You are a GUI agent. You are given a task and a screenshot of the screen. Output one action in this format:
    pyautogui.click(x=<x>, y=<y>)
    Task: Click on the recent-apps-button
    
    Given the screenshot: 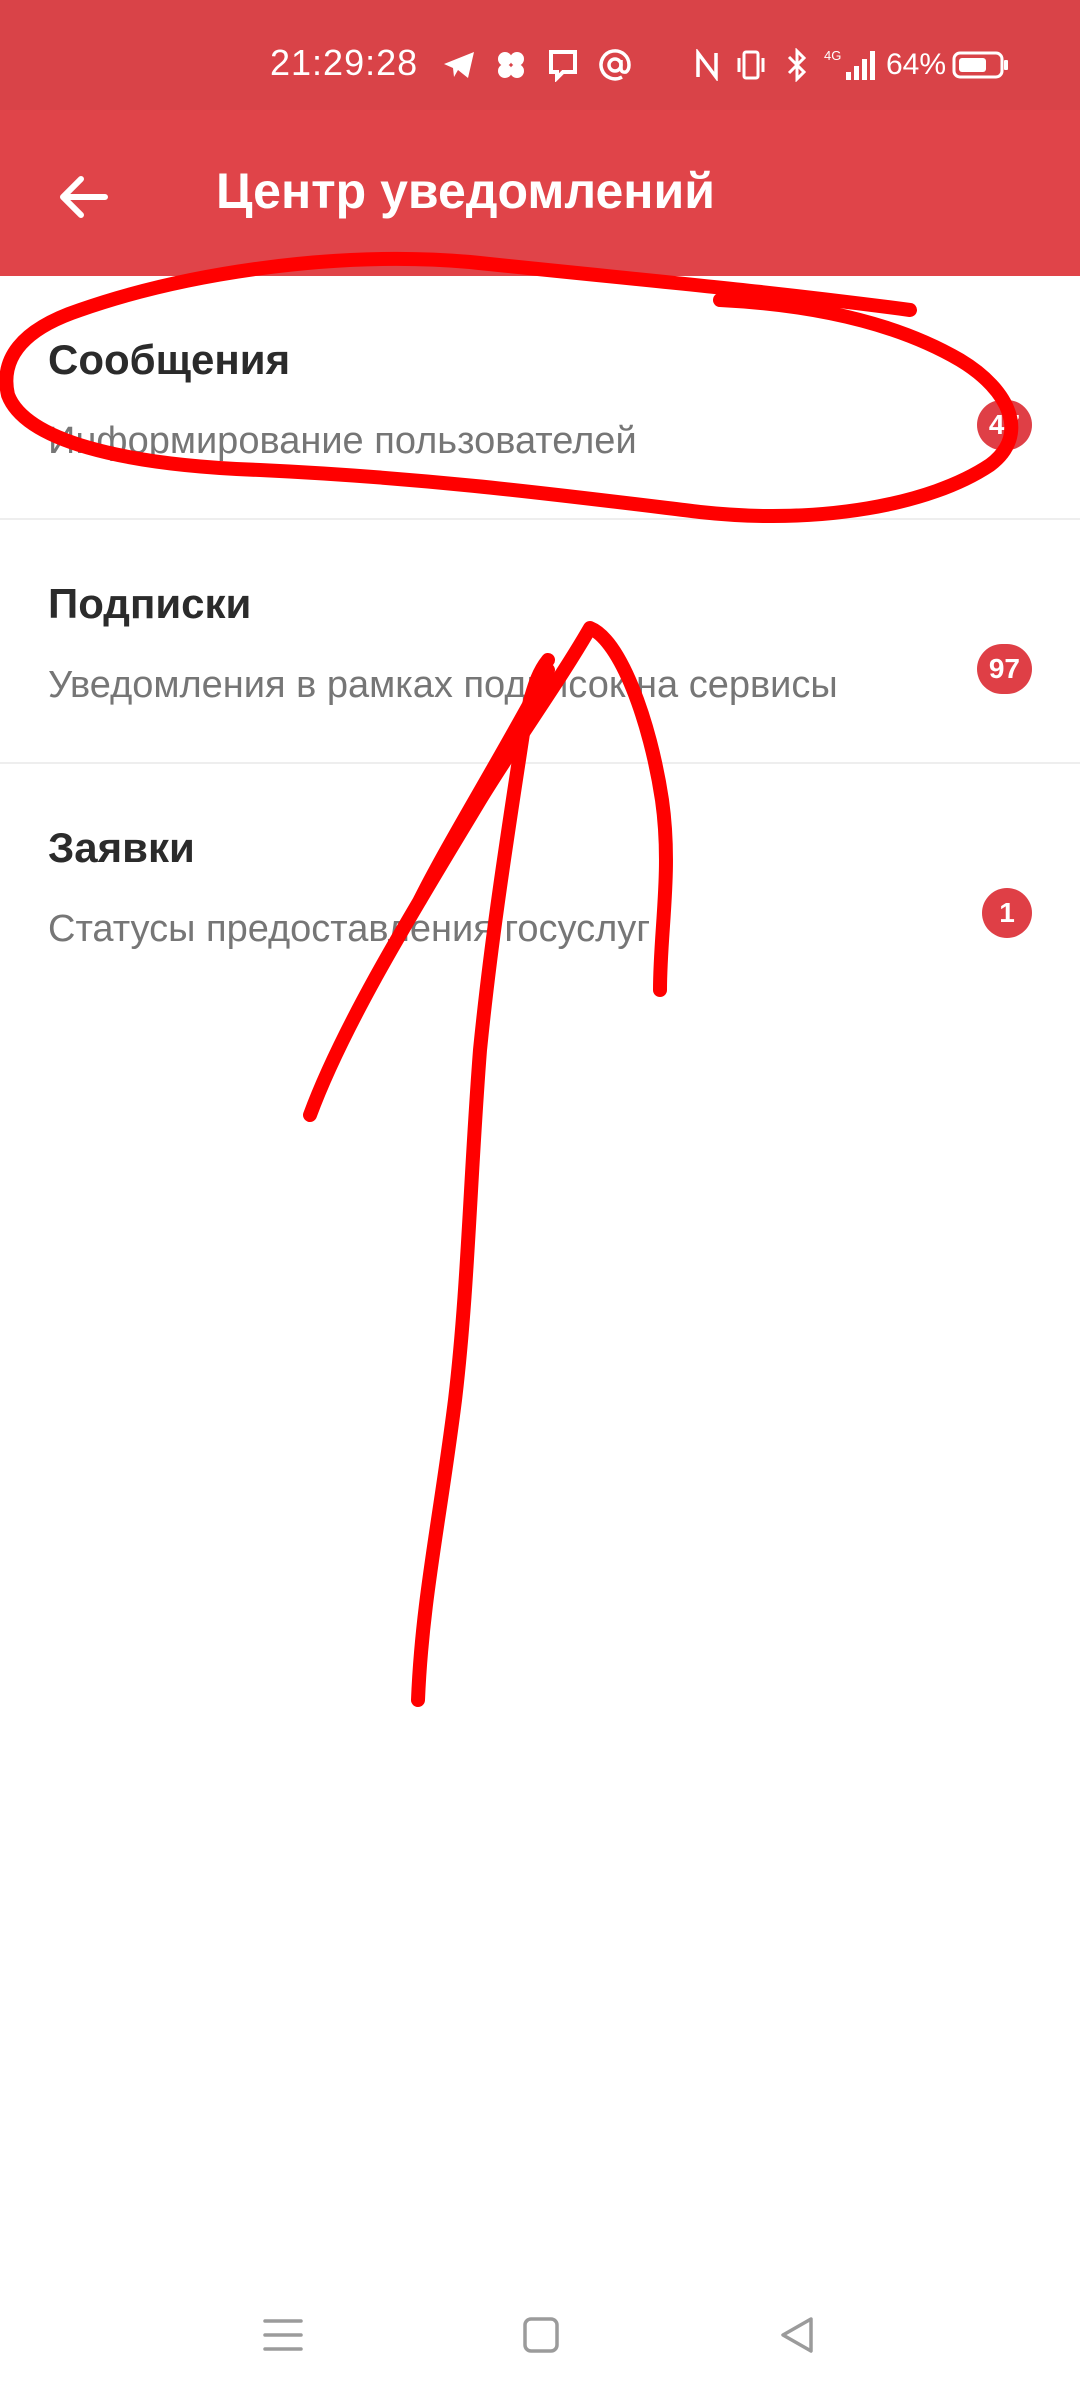 What is the action you would take?
    pyautogui.click(x=283, y=2335)
    